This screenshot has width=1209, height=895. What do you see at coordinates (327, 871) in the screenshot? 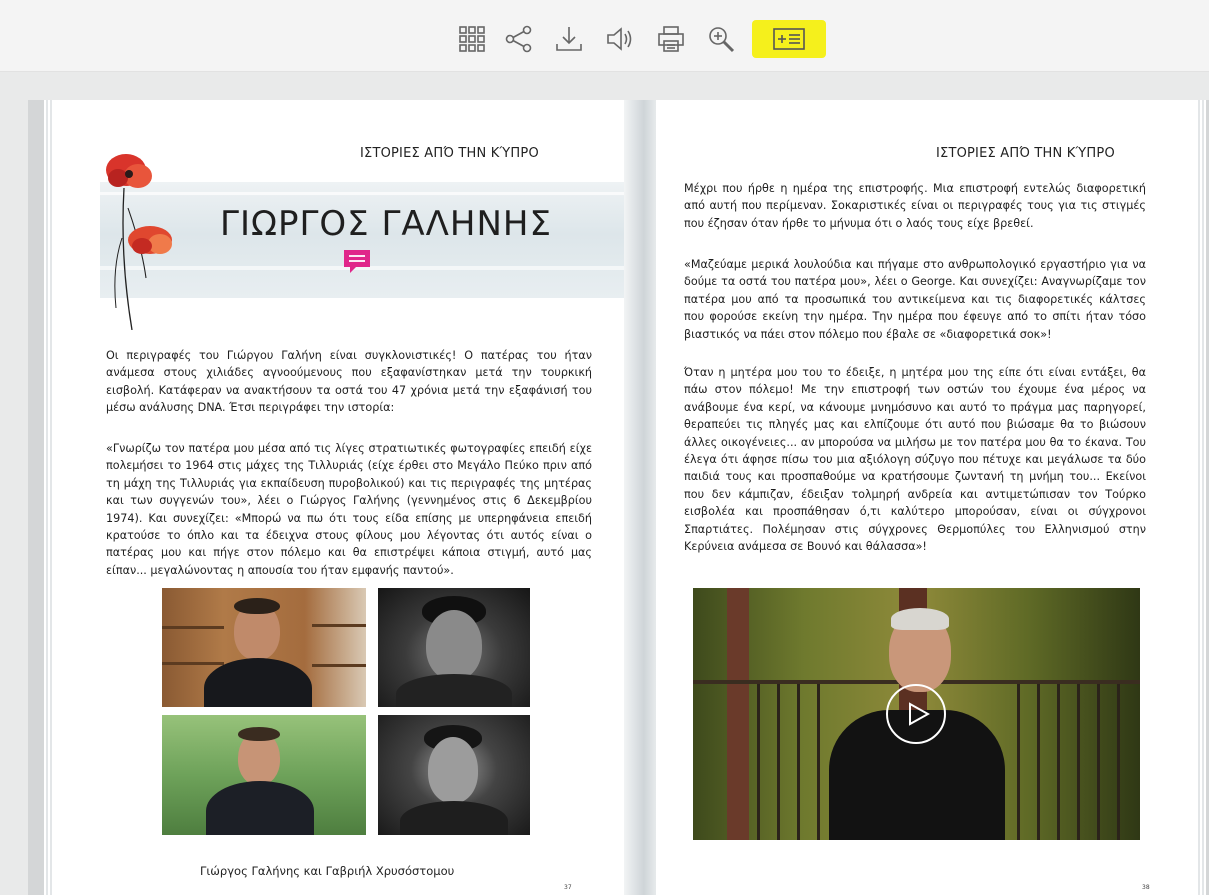
I see `photo-caption: Γιώργος Γαλήνης και Γαβριήλ Χρυσόστομου` at bounding box center [327, 871].